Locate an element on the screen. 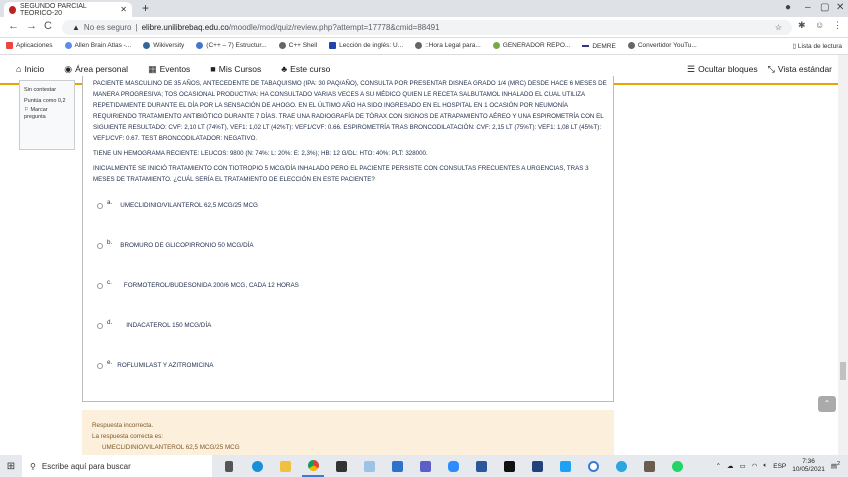  option-b: b. BROMURO DE GLICOPIRRONIO 50 MCG/DÍA is located at coordinates (175, 244).